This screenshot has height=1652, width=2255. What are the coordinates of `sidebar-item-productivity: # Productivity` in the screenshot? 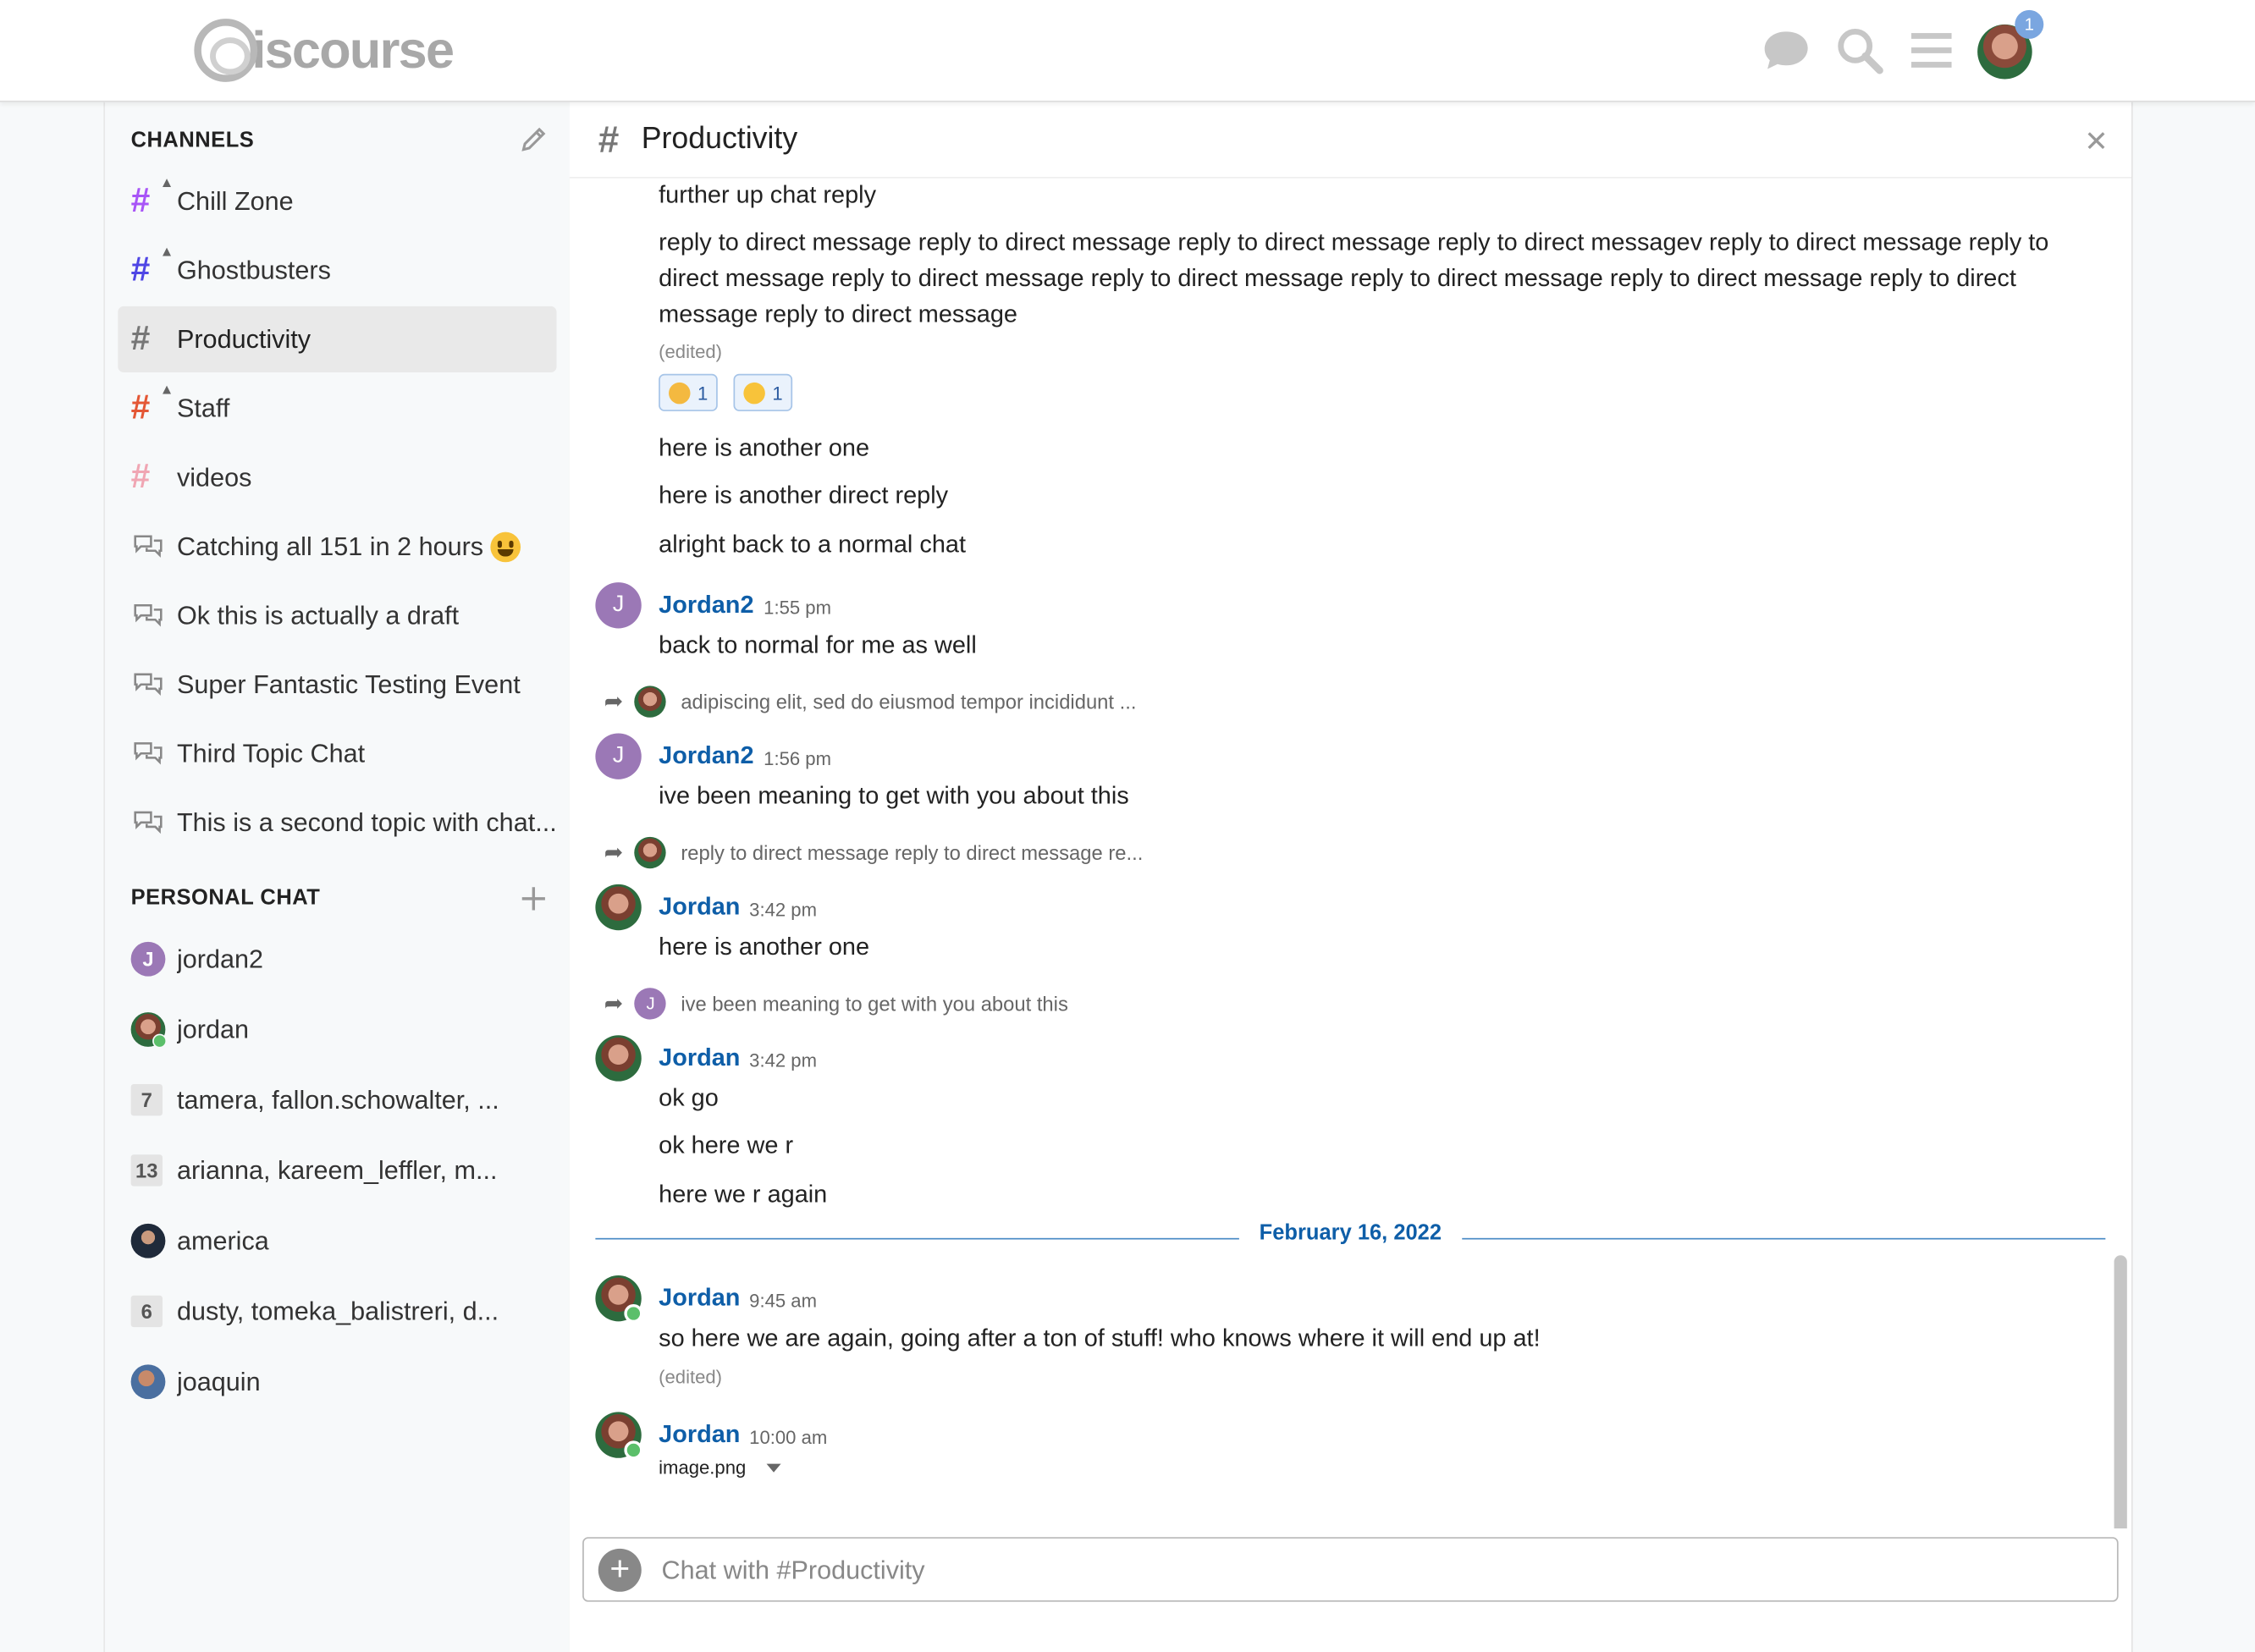 It's located at (338, 339).